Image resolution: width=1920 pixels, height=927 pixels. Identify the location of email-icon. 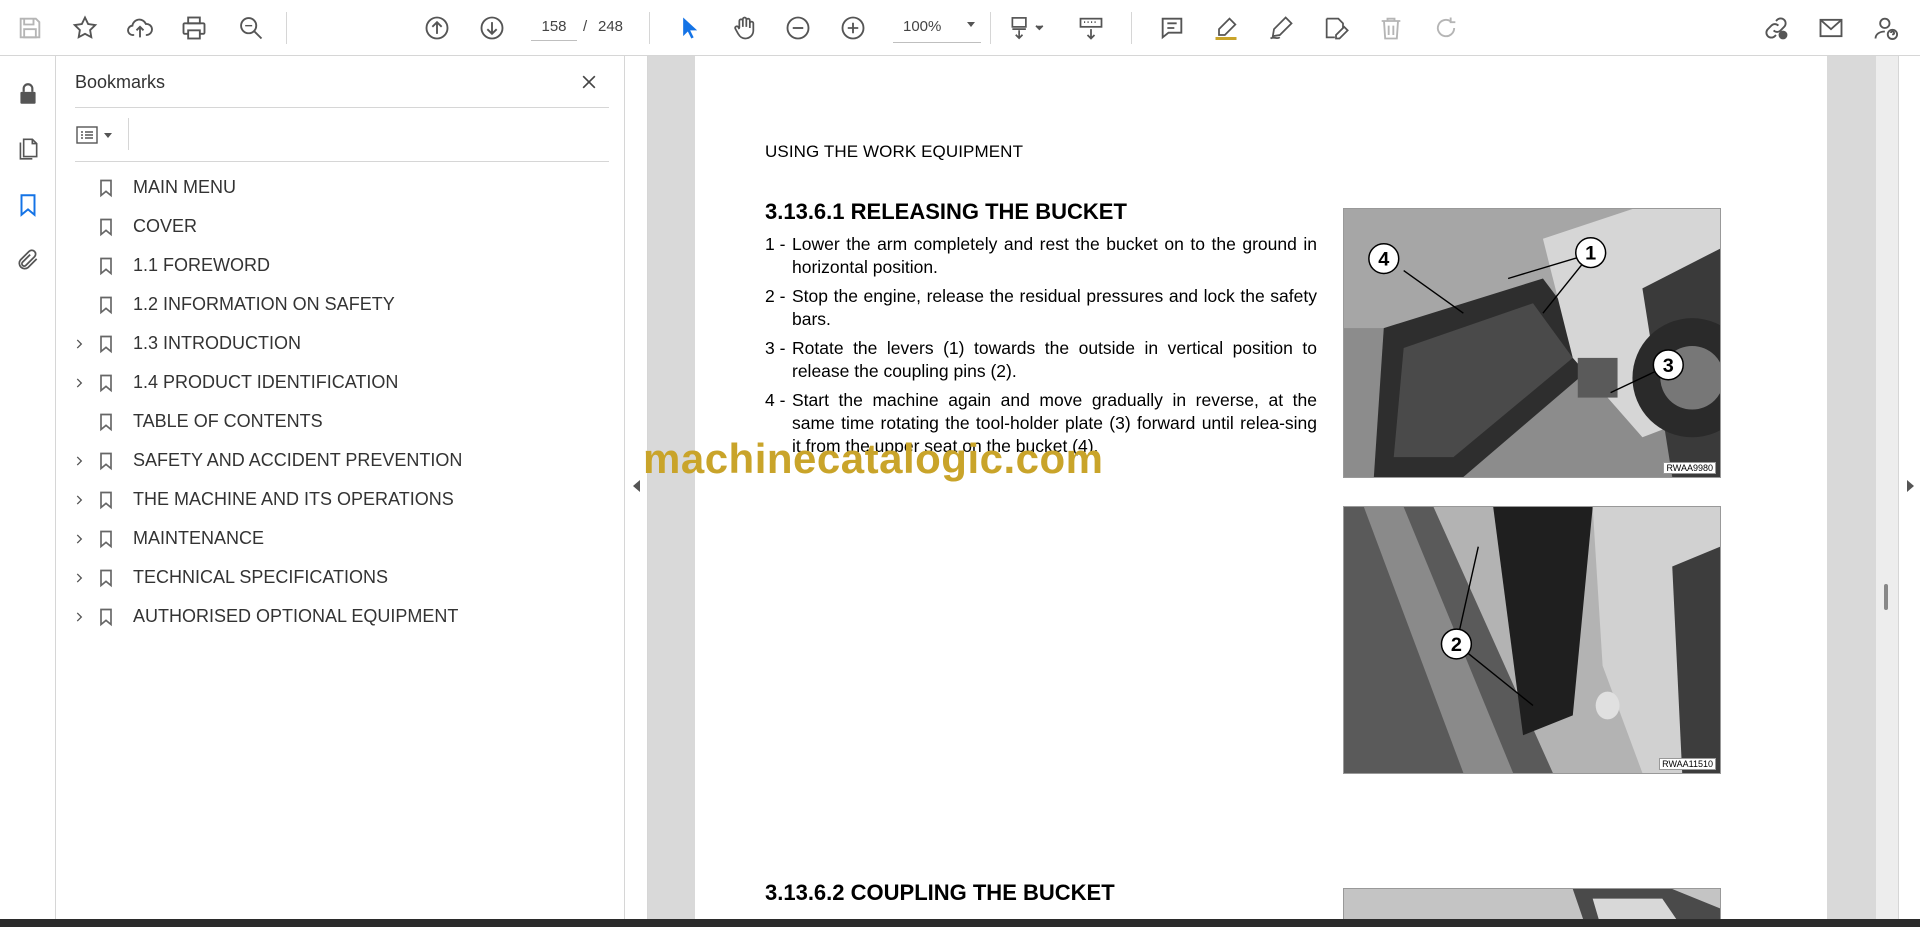
(1831, 28).